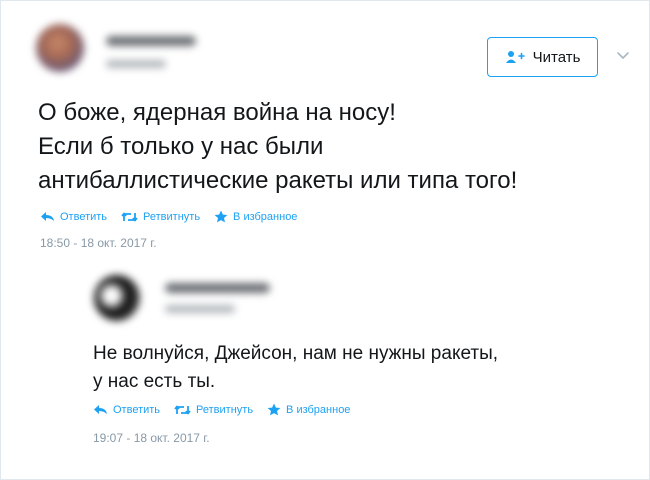  I want to click on tweet-text-line: О боже, ядерная война на носу!, so click(217, 112).